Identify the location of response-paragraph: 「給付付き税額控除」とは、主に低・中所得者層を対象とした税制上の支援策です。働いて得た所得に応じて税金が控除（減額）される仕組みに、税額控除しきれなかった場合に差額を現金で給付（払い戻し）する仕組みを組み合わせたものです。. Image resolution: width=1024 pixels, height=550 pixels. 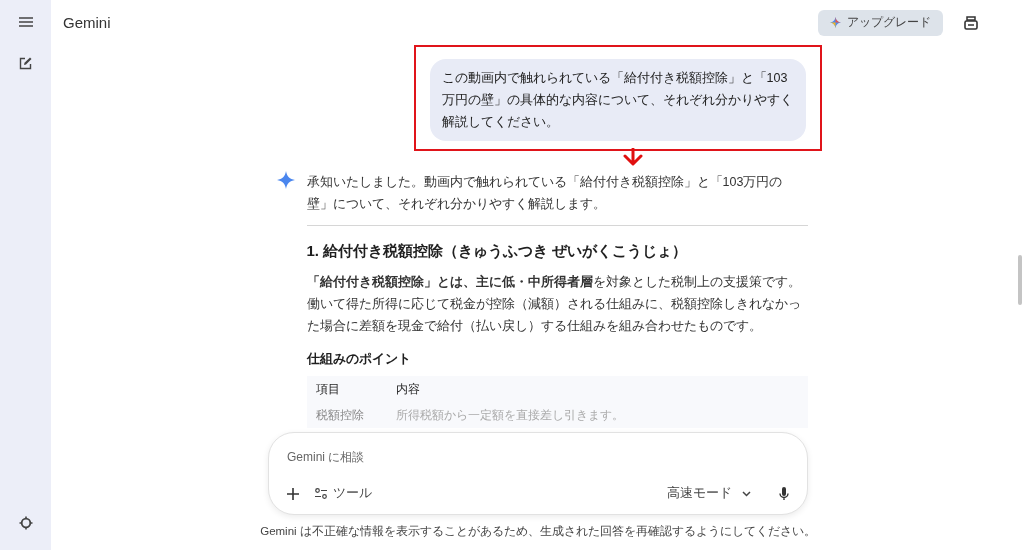
(554, 304).